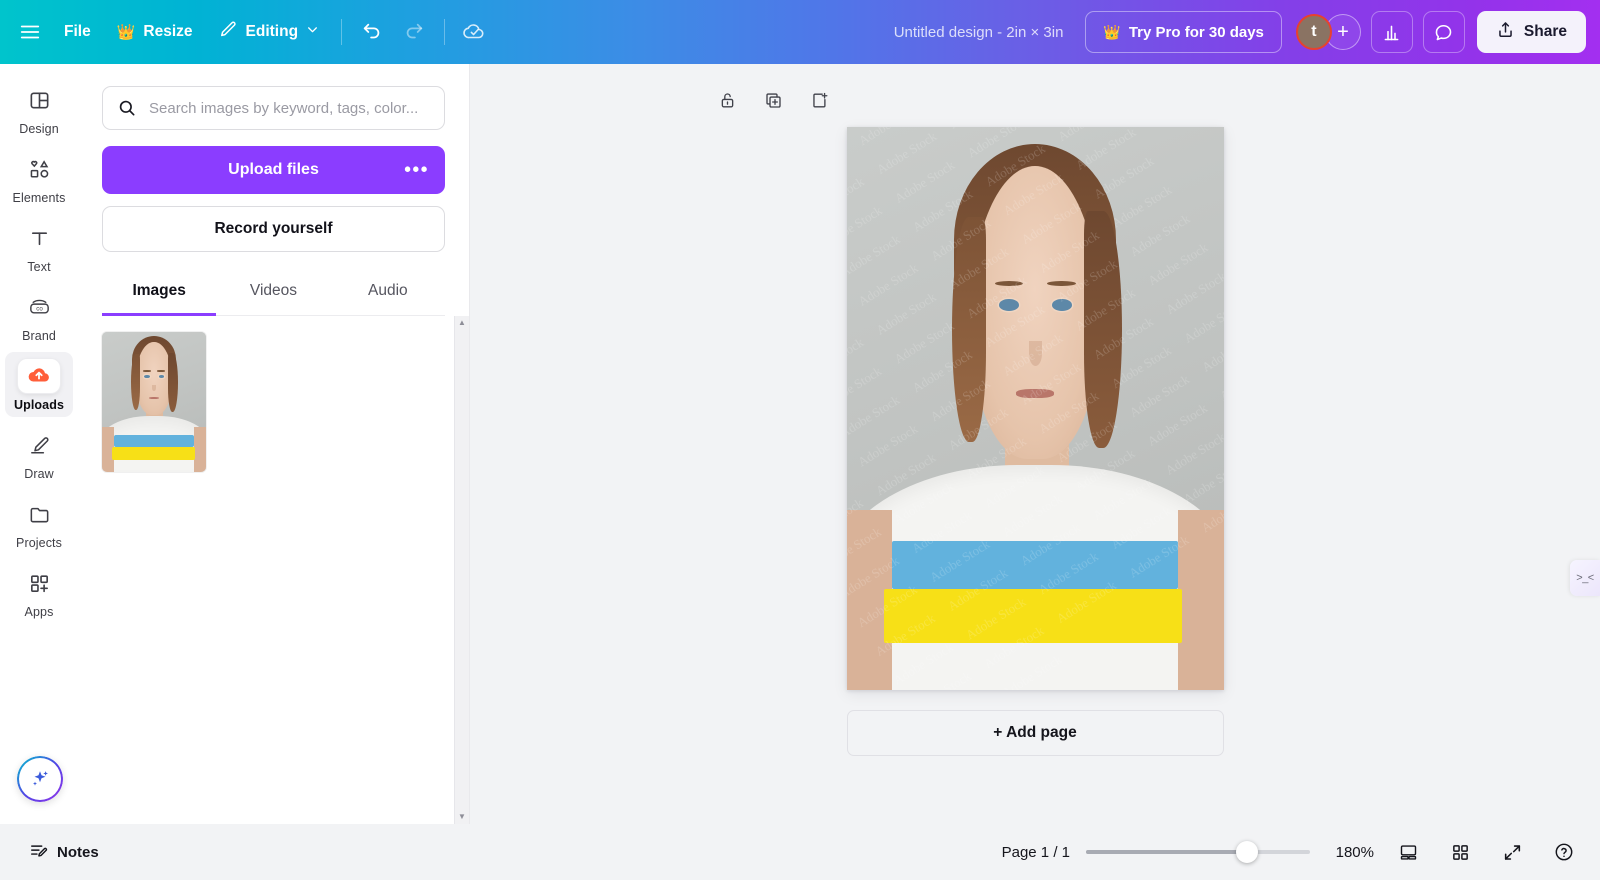  I want to click on search-input, so click(273, 108).